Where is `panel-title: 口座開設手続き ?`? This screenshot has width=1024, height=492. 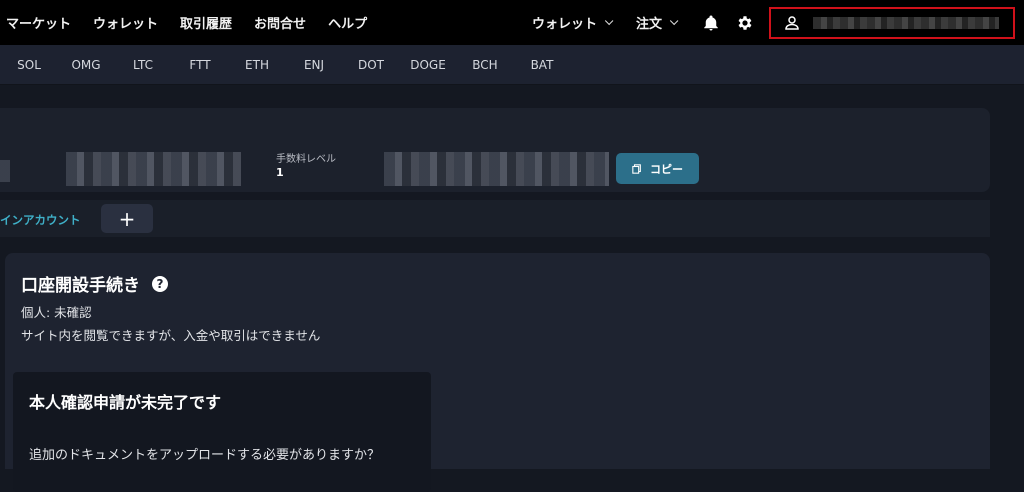
panel-title: 口座開設手続き ? is located at coordinates (94, 283).